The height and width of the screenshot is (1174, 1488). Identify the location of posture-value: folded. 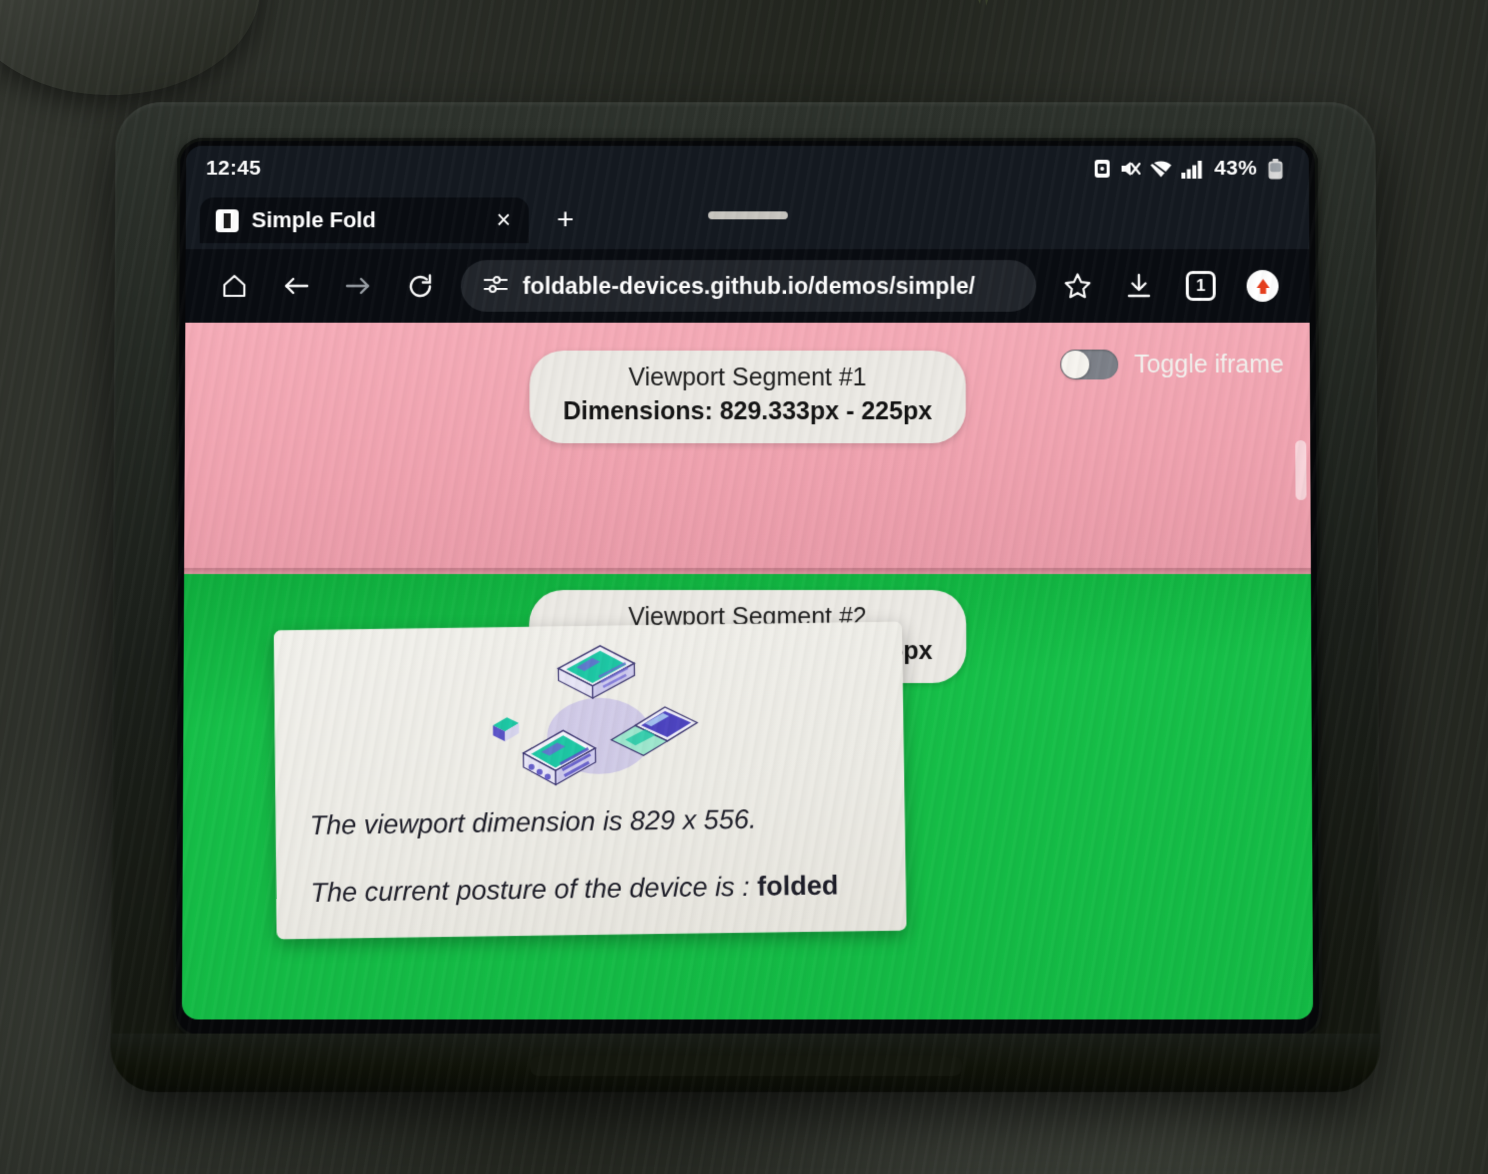
(798, 885).